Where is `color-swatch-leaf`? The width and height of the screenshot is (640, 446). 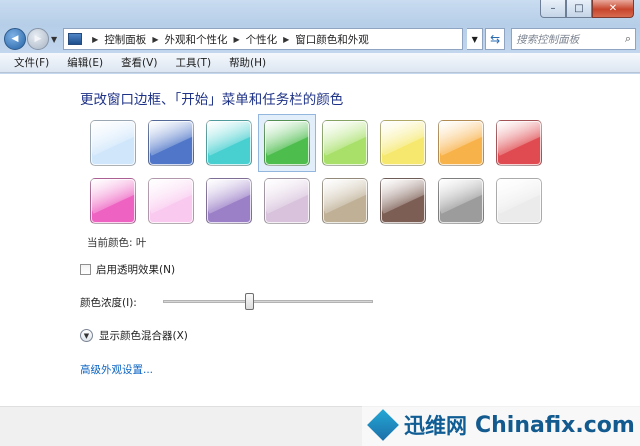
color-swatch-leaf is located at coordinates (287, 143).